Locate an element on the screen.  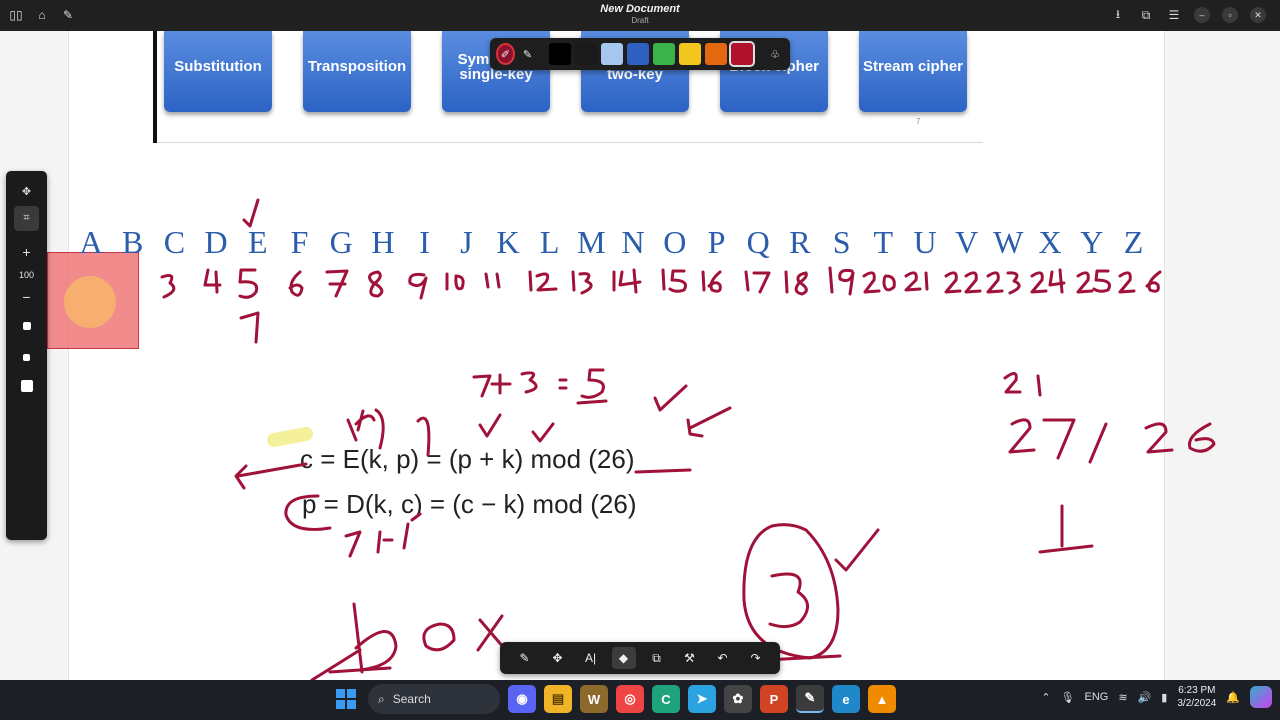
clock-date: 3/2/2024 is located at coordinates (1197, 703).